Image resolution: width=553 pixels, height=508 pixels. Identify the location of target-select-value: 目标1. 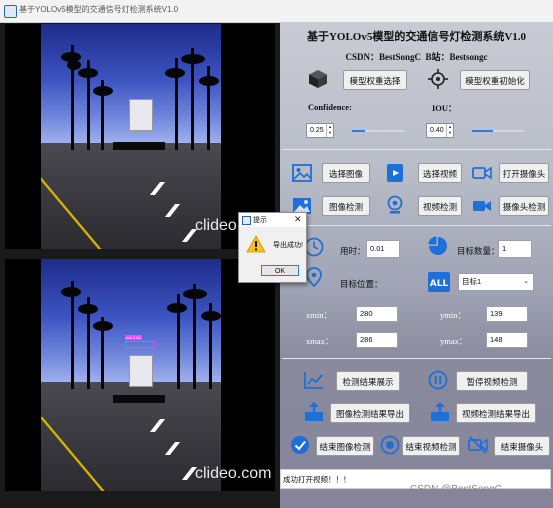
(472, 281).